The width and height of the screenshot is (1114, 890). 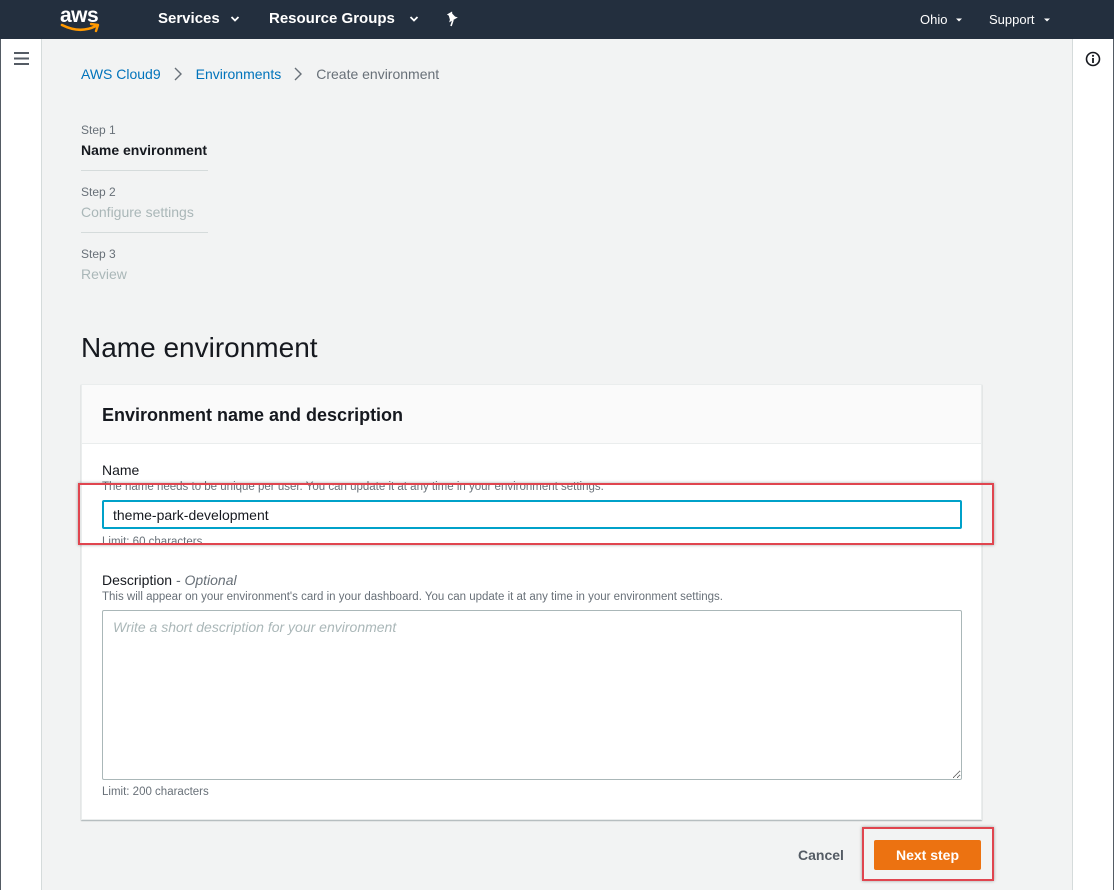 I want to click on name-limit: Limit: 60 characters, so click(x=152, y=542).